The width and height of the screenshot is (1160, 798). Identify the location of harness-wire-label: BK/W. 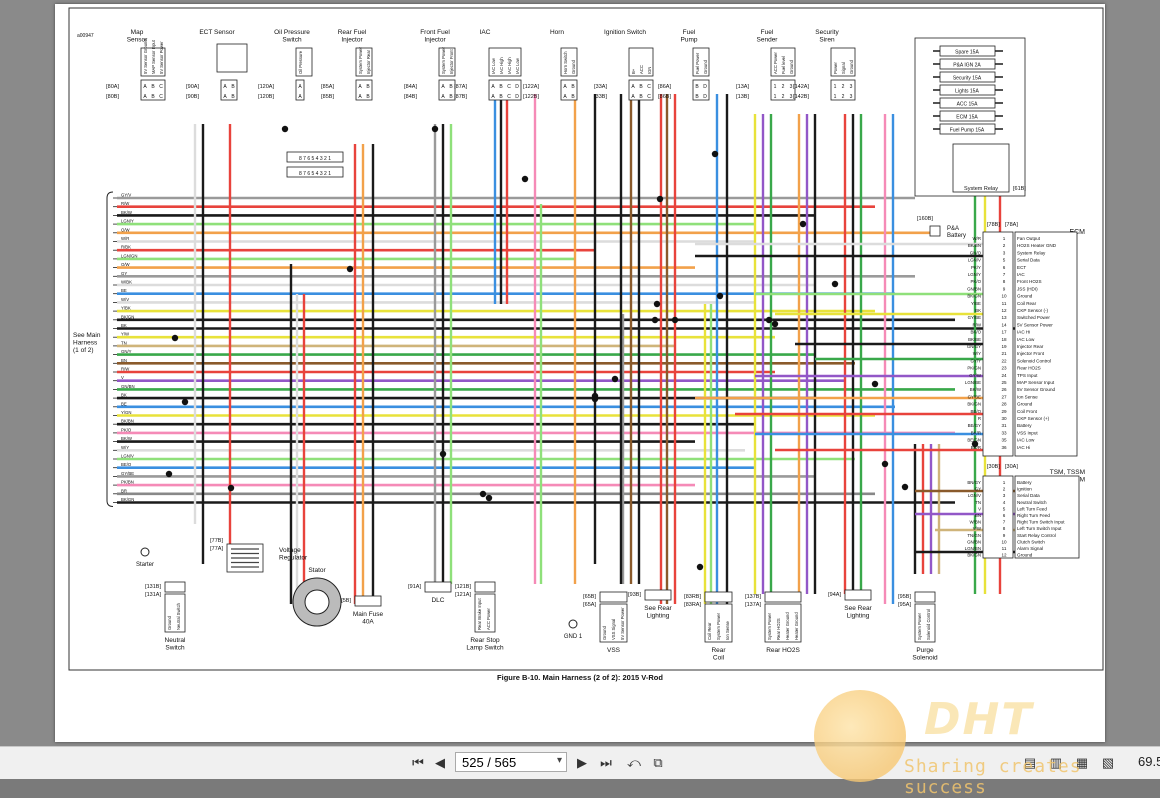
(127, 438).